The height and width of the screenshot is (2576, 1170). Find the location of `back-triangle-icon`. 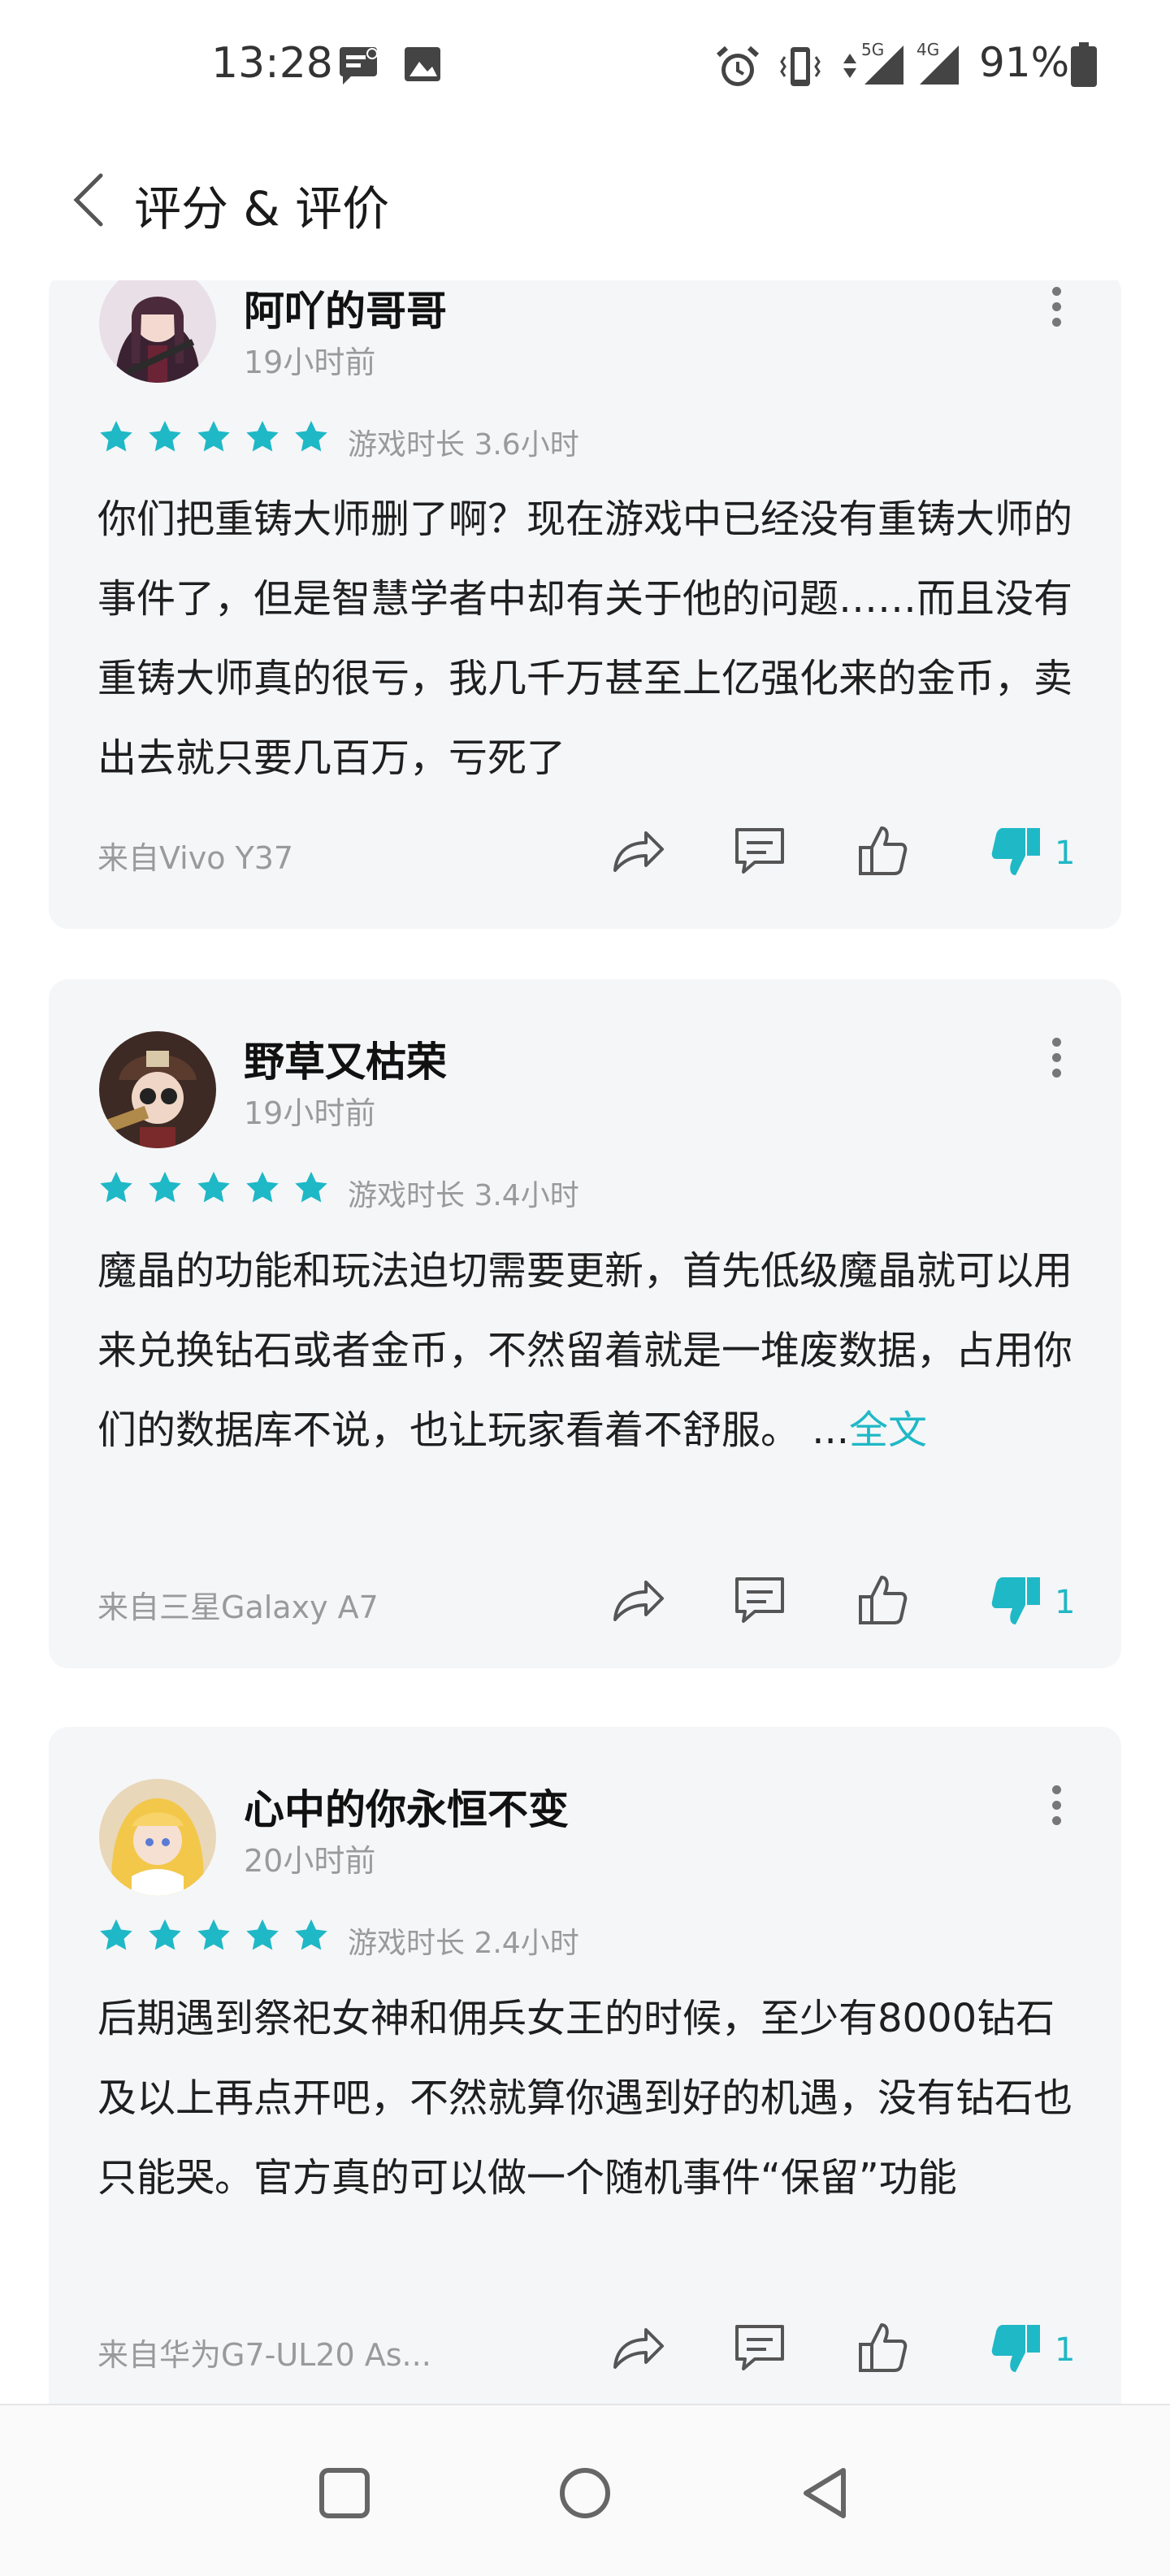

back-triangle-icon is located at coordinates (825, 2493).